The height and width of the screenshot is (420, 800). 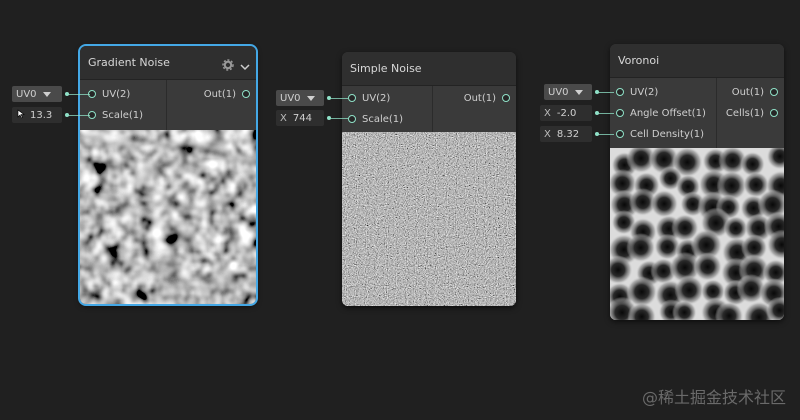 I want to click on gradient-noise-preview, so click(x=168, y=217).